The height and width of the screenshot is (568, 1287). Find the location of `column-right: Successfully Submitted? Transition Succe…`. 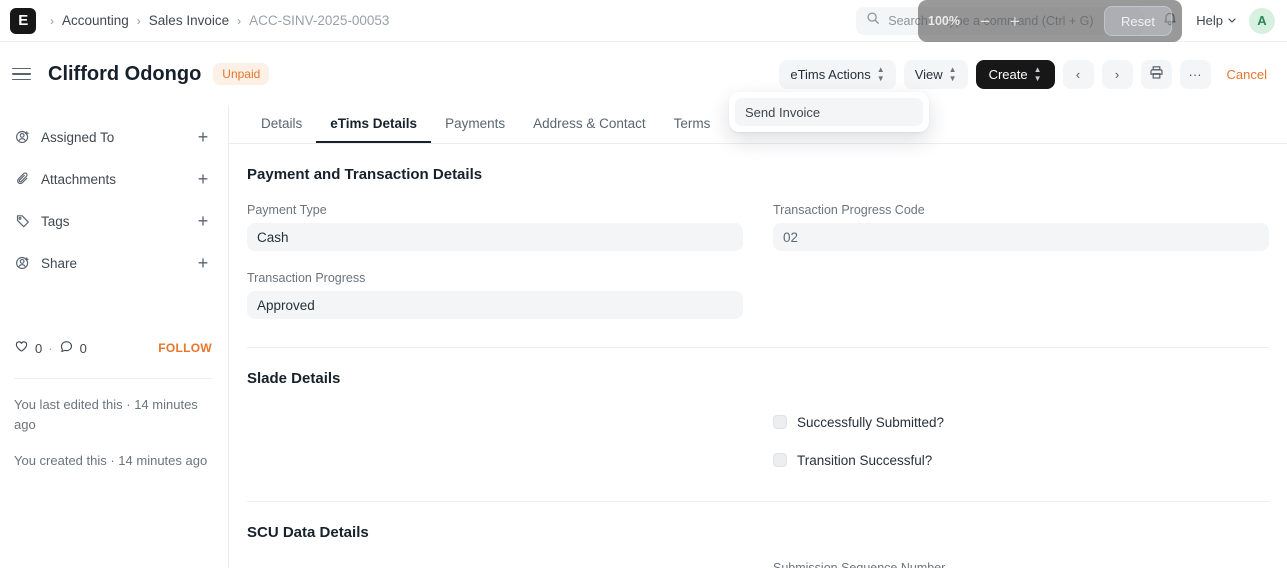

column-right: Successfully Submitted? Transition Succe… is located at coordinates (1021, 445).